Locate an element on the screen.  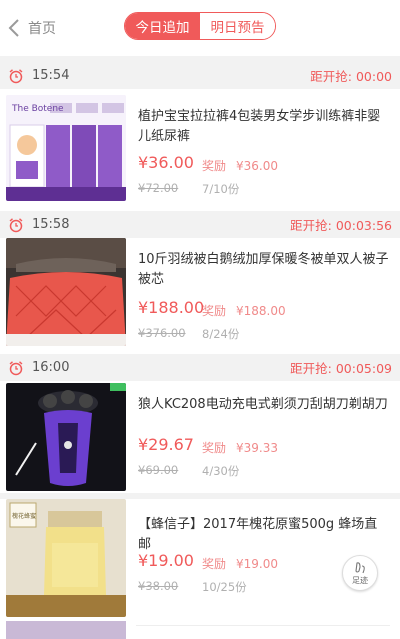
slot-time: 16:00 is located at coordinates (51, 367).